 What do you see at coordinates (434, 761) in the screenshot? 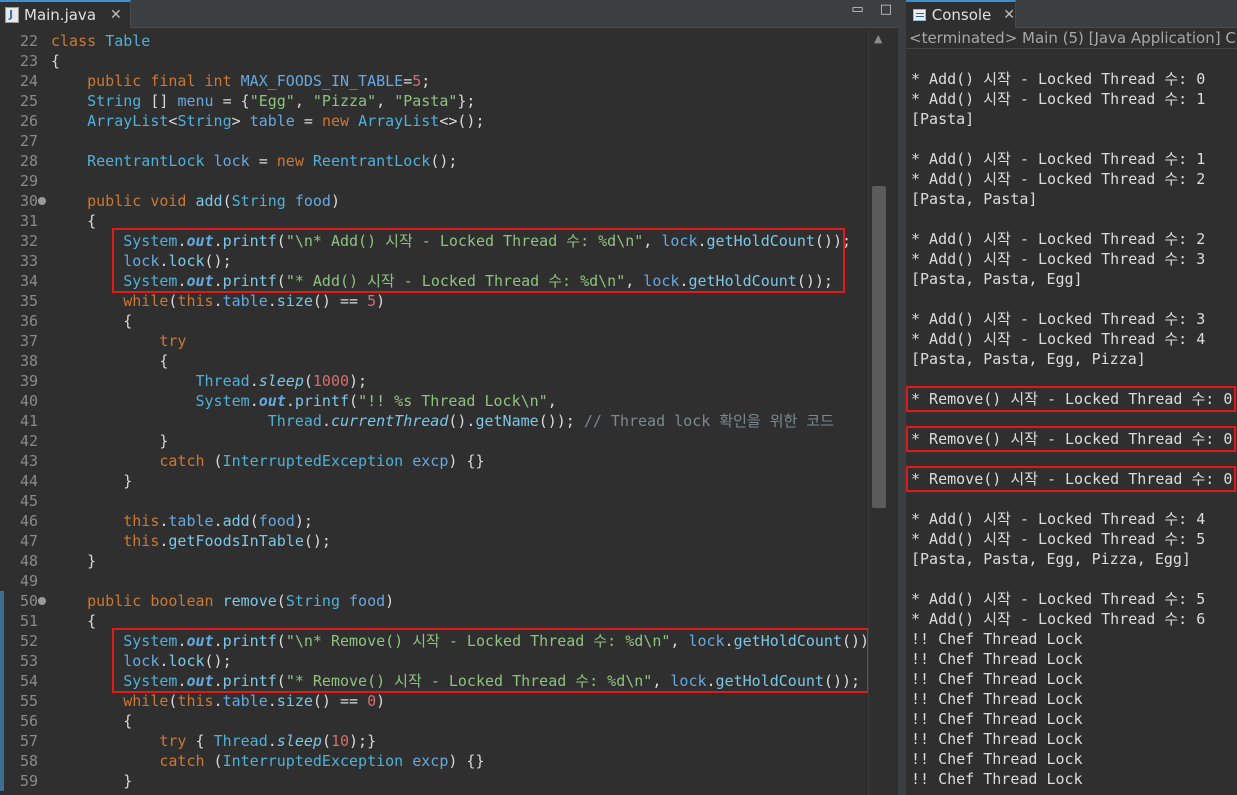
I see `code-line: 58 catch (InterruptedException excp) {}` at bounding box center [434, 761].